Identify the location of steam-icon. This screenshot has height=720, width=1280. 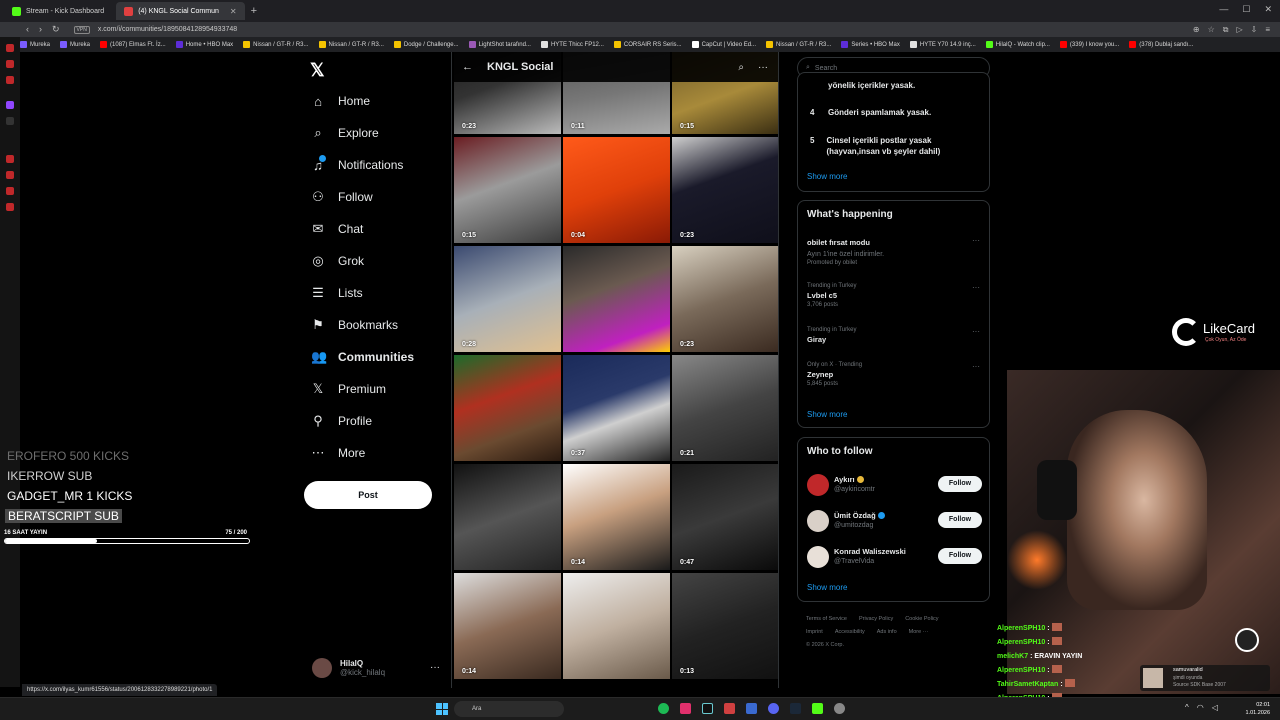
(795, 708).